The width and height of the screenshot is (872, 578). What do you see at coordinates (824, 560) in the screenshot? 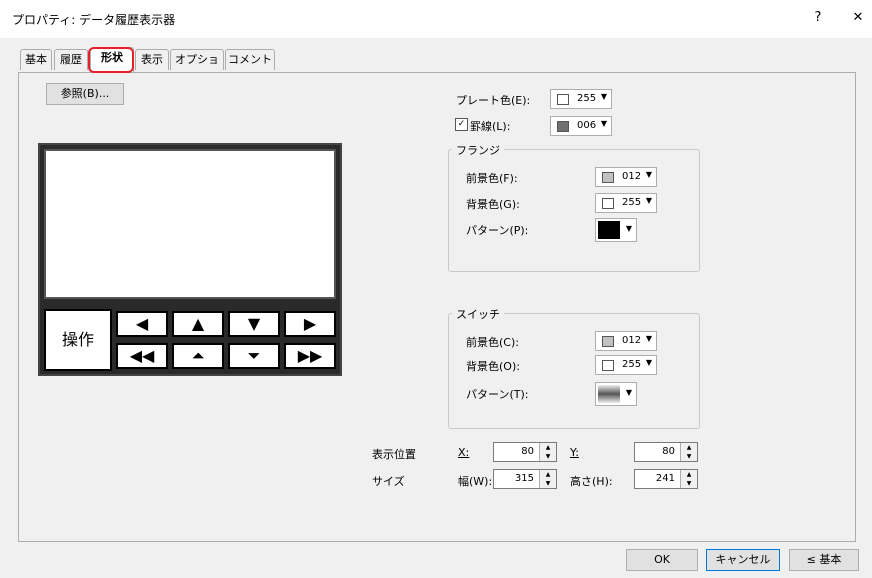
I see `back-to-basic-button: ≤ 基本` at bounding box center [824, 560].